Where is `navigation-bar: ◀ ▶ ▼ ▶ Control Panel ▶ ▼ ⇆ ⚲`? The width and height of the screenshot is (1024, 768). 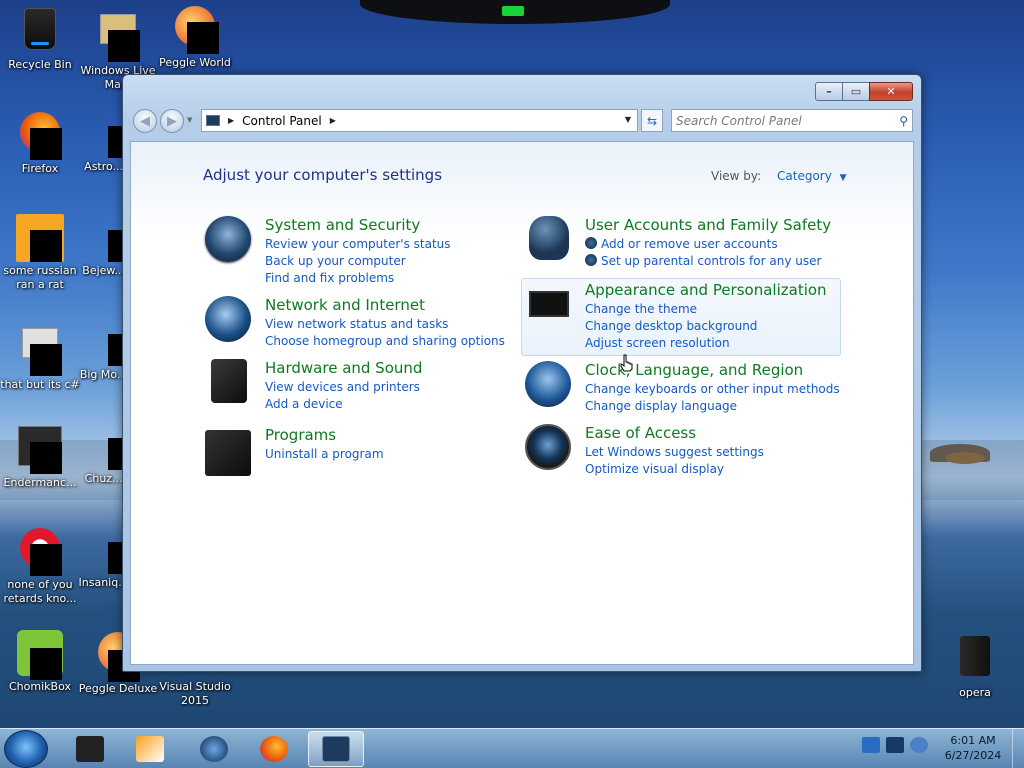 navigation-bar: ◀ ▶ ▼ ▶ Control Panel ▶ ▼ ⇆ ⚲ is located at coordinates (522, 120).